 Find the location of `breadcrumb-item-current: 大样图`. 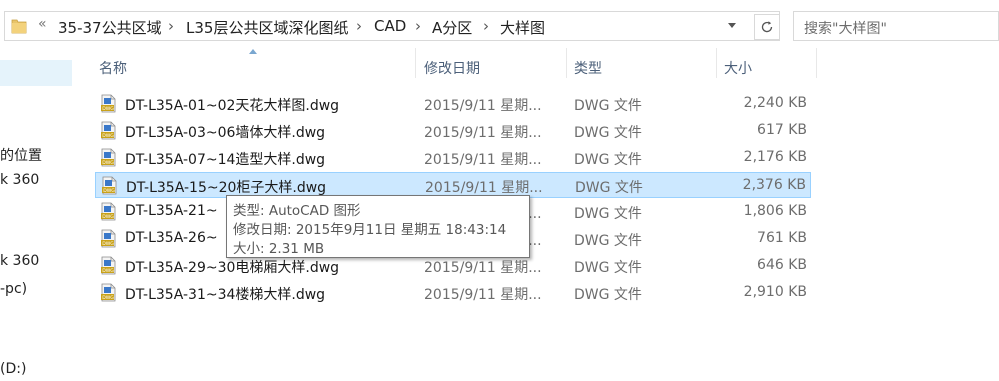

breadcrumb-item-current: 大样图 is located at coordinates (522, 27).